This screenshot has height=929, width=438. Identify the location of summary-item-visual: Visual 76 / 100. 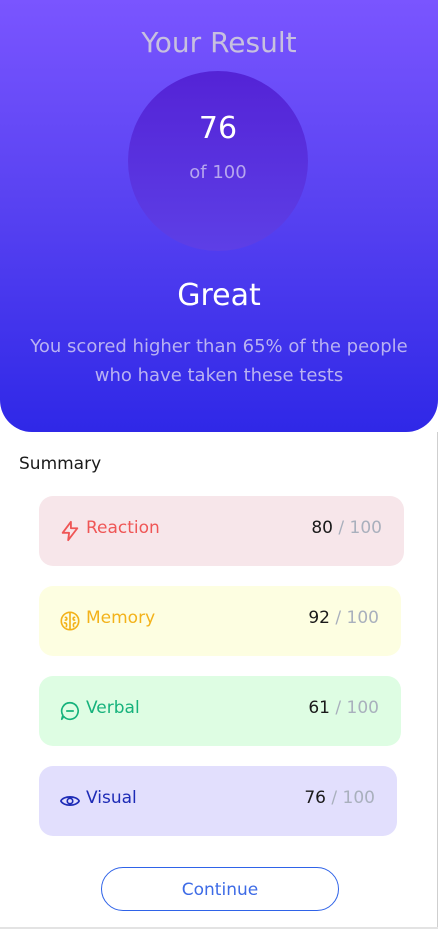
(218, 801).